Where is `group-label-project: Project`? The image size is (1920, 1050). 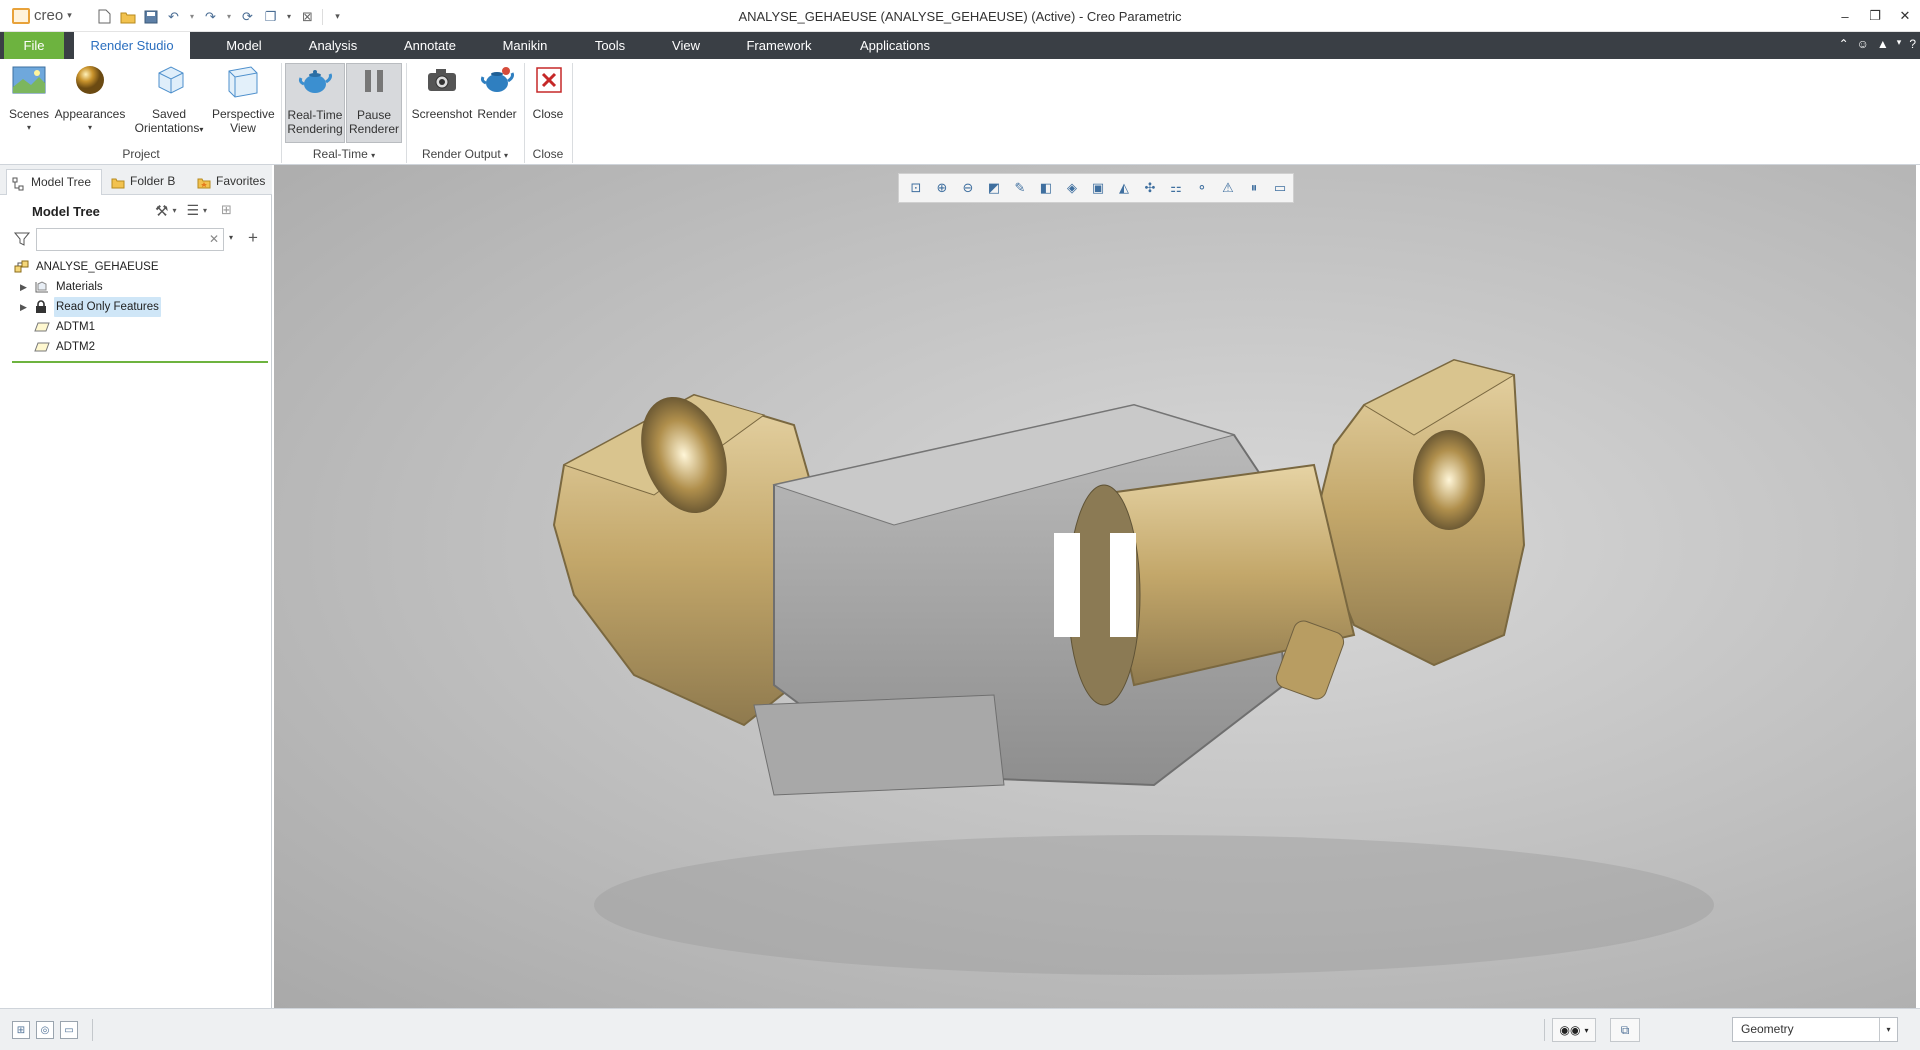
group-label-project: Project is located at coordinates (141, 154).